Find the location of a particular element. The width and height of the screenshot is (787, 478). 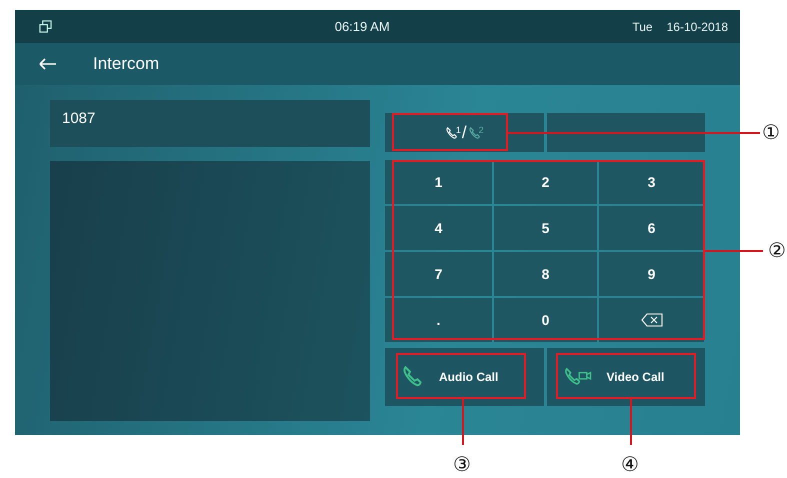

keypad-key: 2 is located at coordinates (545, 182).